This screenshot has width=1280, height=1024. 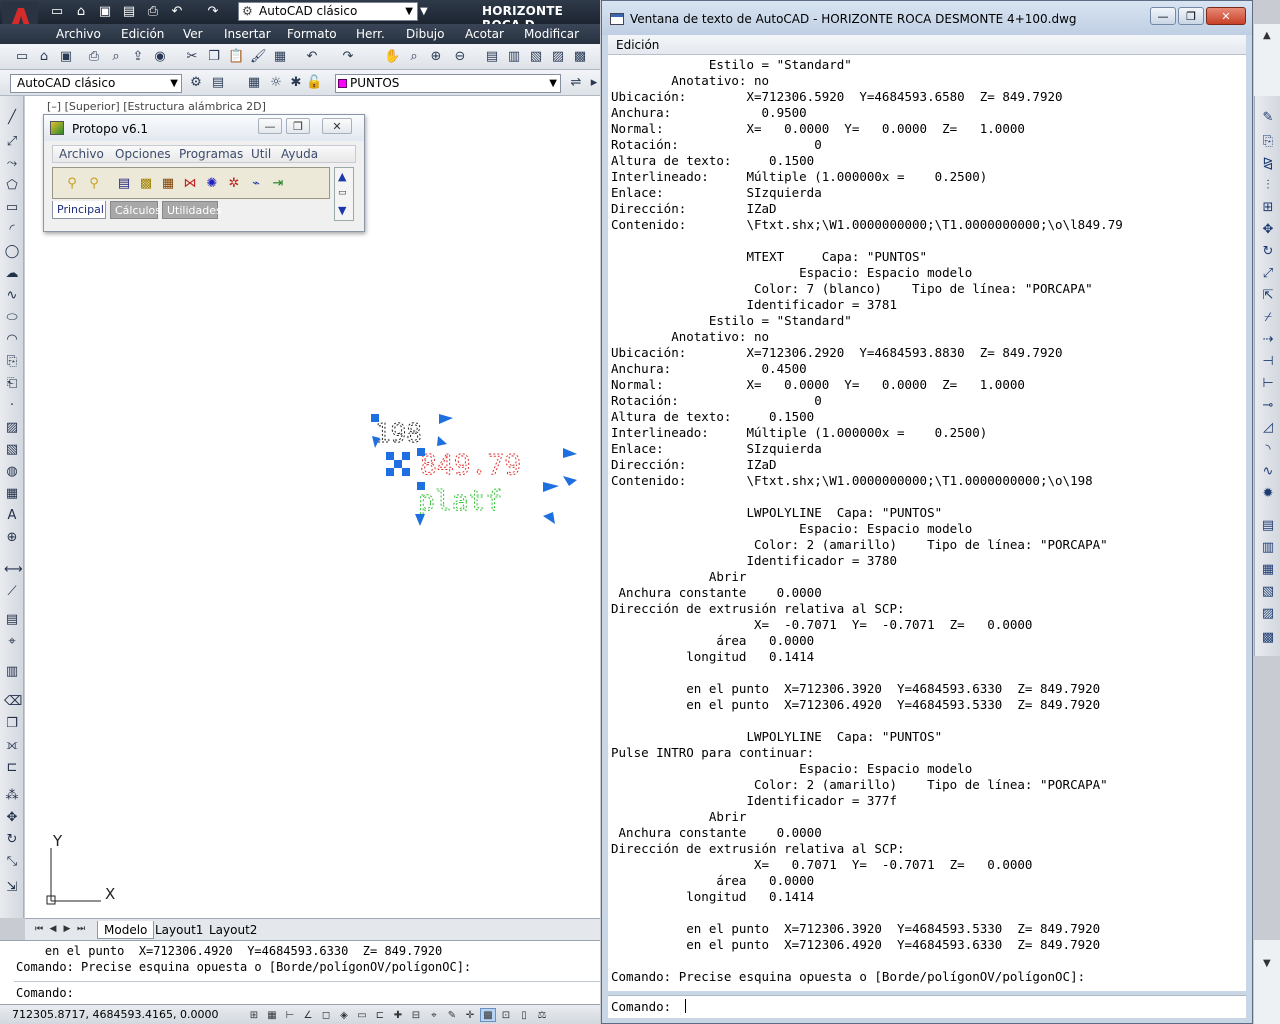 I want to click on points-tool-icon: ⚲, so click(x=72, y=184).